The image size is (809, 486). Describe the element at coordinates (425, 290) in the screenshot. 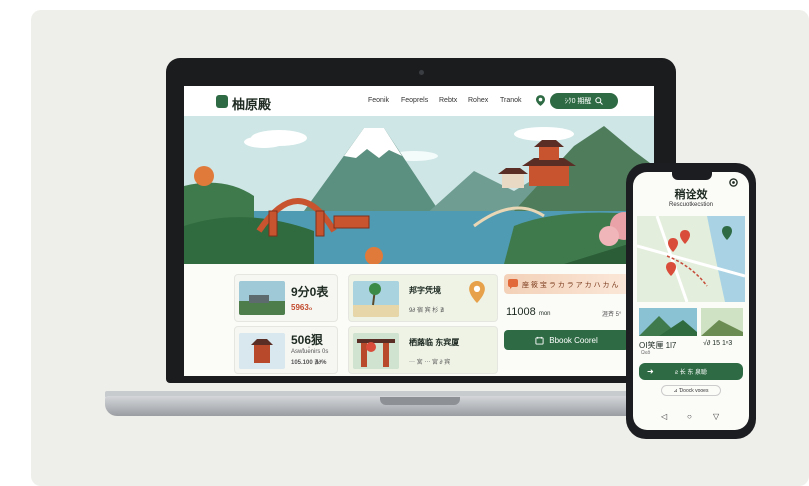

I see `card-title: 邦字凭境` at that location.